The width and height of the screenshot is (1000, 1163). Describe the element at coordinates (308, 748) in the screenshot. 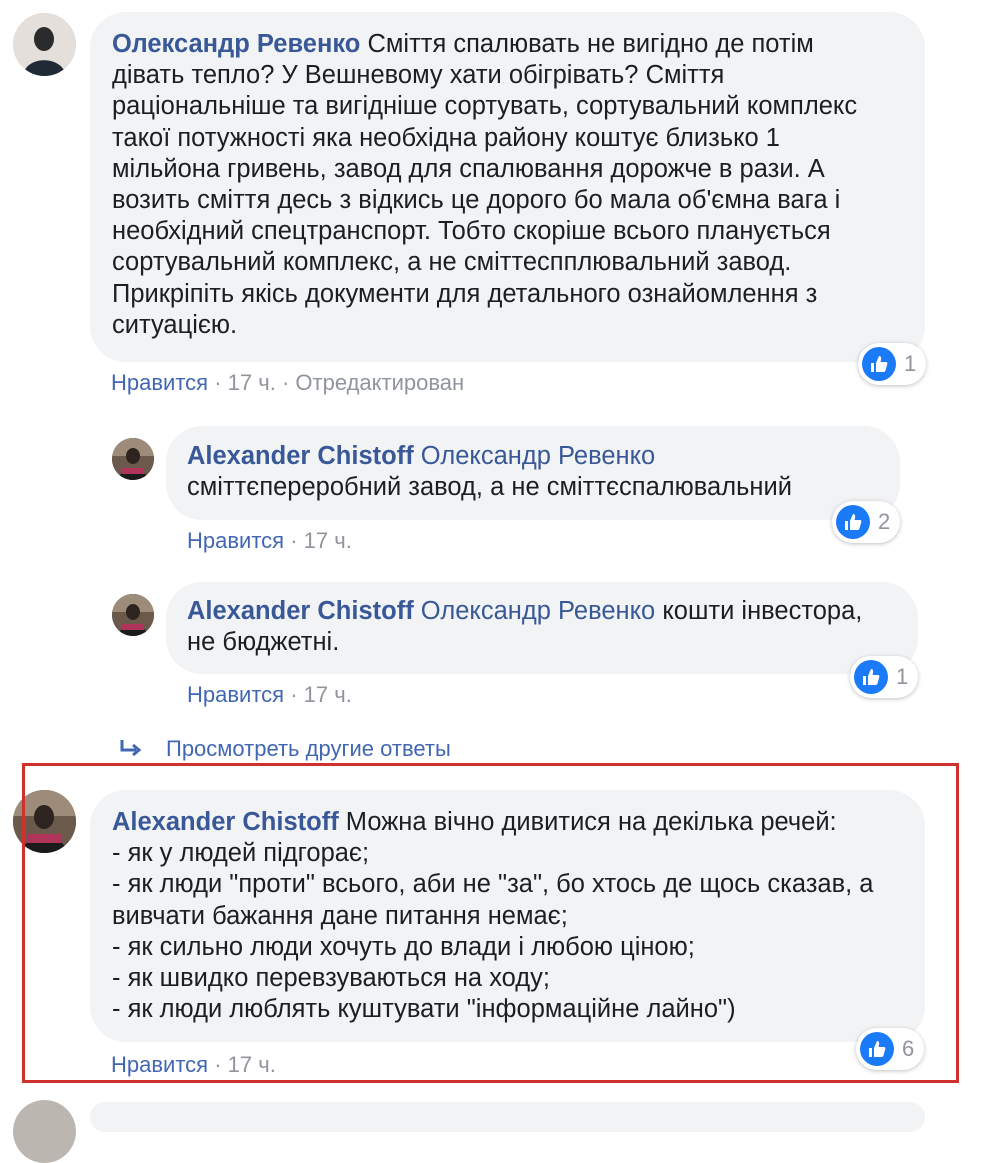

I see `view-more-replies-label: Просмотреть другие ответы` at that location.